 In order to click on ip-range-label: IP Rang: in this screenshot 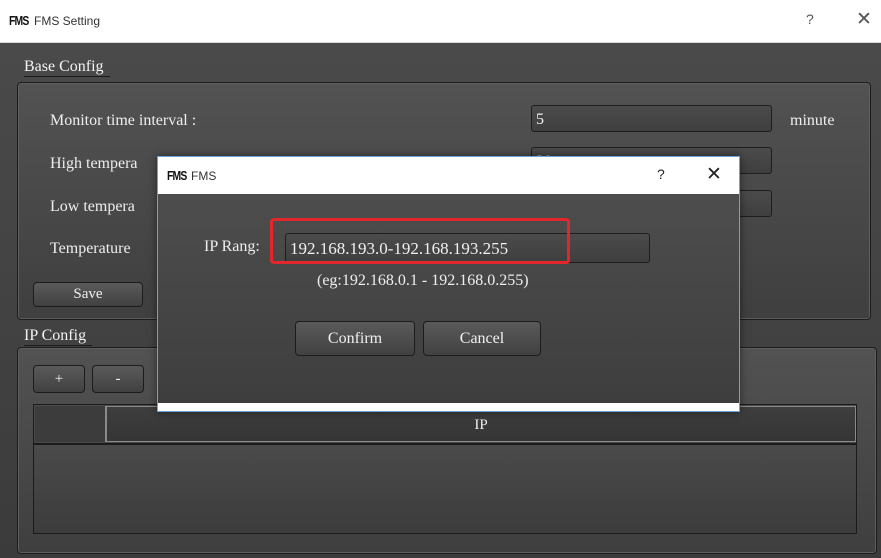, I will do `click(232, 246)`.